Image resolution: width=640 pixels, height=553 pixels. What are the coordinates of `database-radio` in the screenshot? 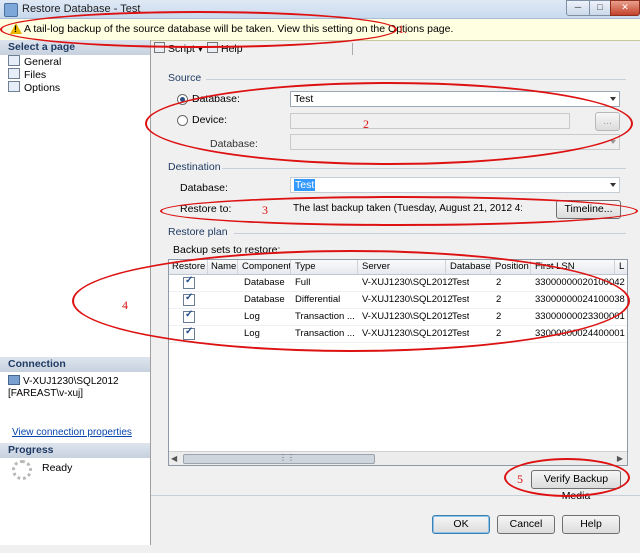 It's located at (182, 99).